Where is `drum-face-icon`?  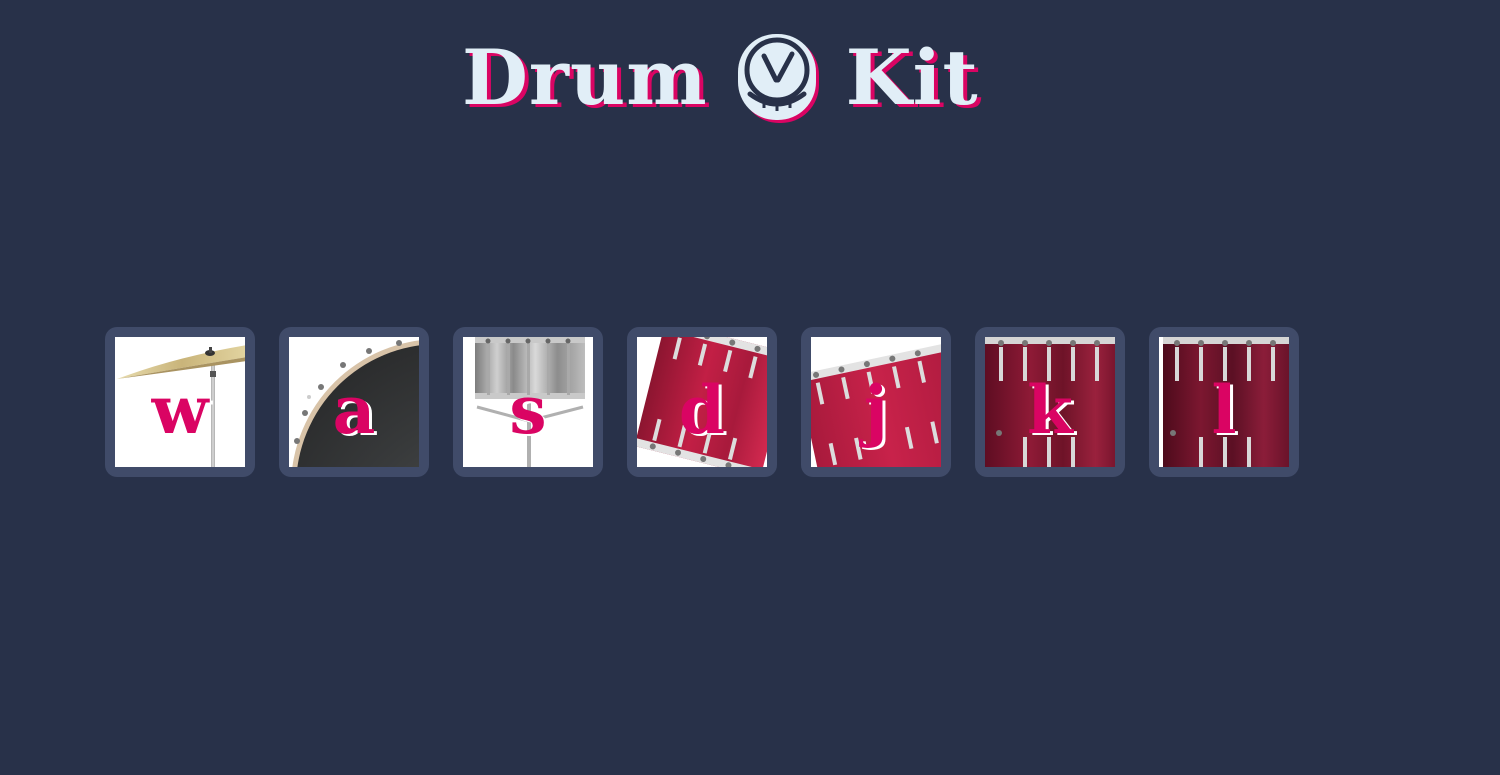
drum-face-icon is located at coordinates (778, 78).